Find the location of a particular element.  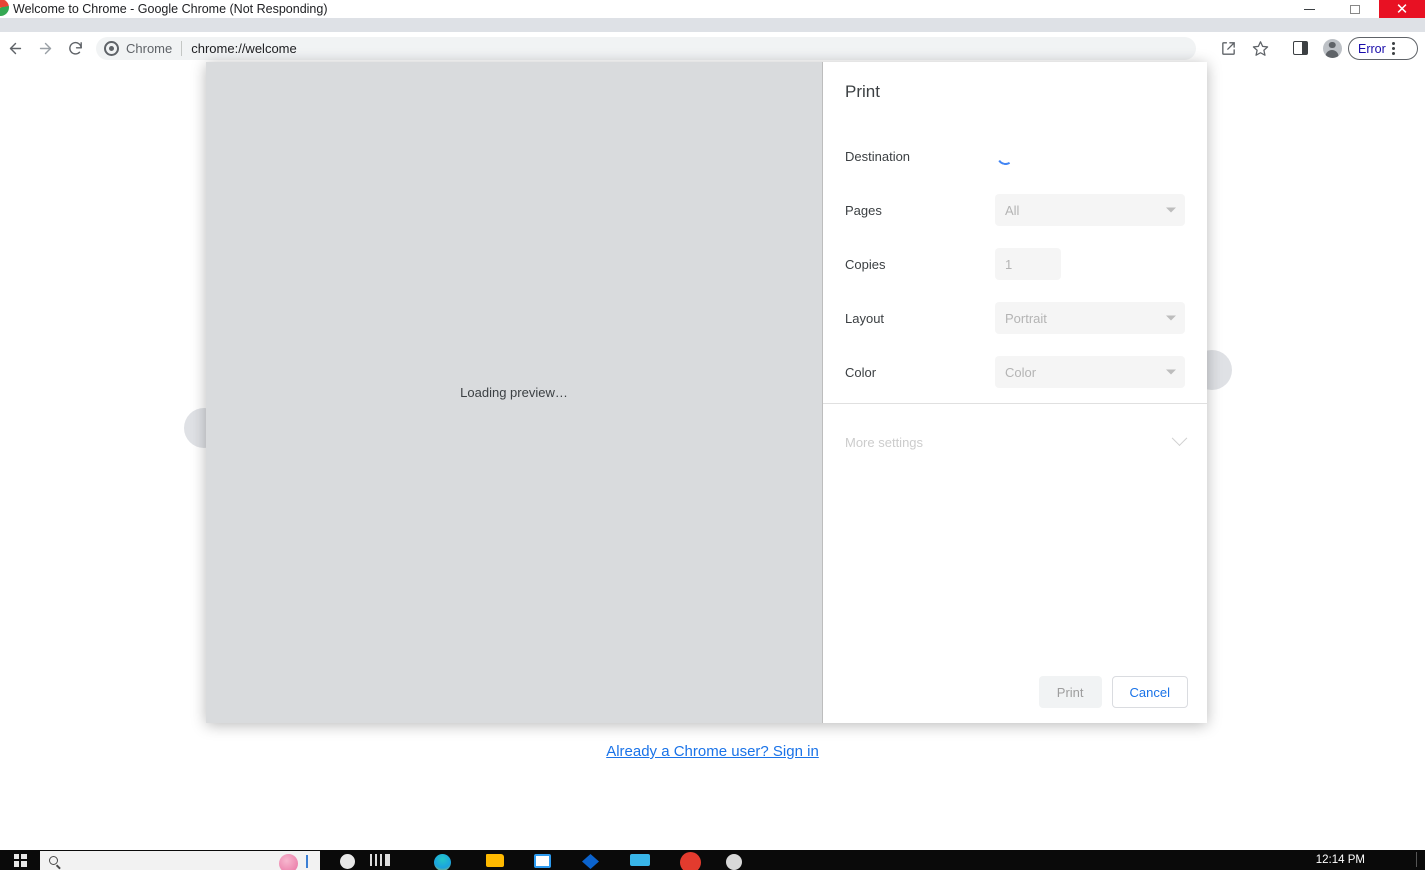

copies-value: 1 is located at coordinates (1009, 264).